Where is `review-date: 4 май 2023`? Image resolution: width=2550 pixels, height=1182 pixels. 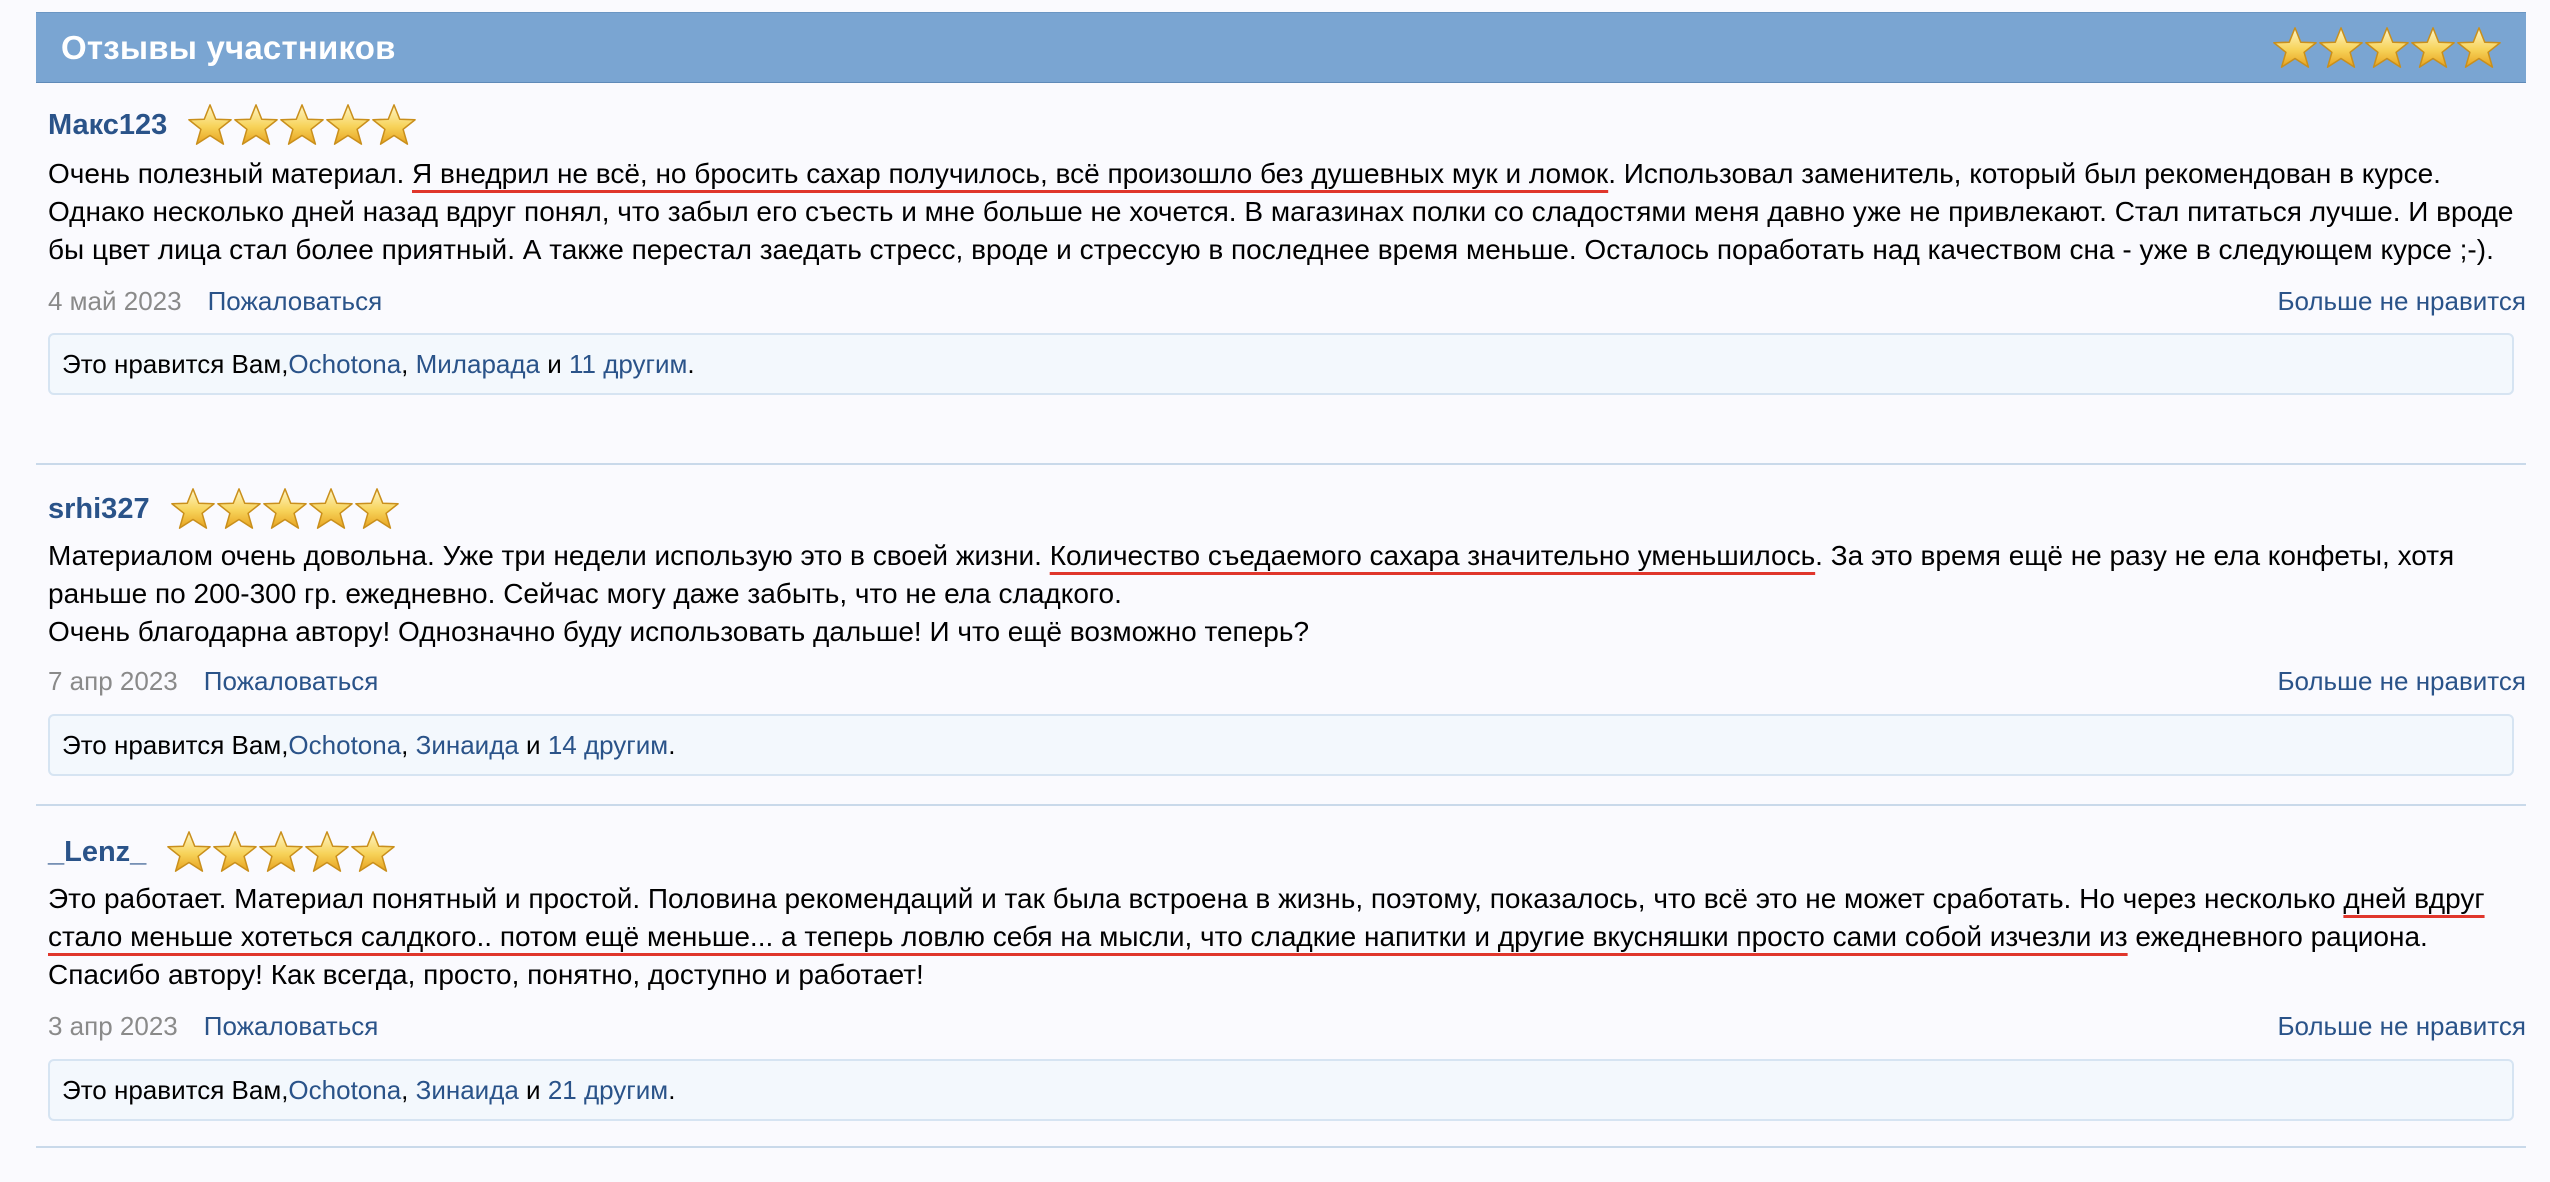 review-date: 4 май 2023 is located at coordinates (115, 300).